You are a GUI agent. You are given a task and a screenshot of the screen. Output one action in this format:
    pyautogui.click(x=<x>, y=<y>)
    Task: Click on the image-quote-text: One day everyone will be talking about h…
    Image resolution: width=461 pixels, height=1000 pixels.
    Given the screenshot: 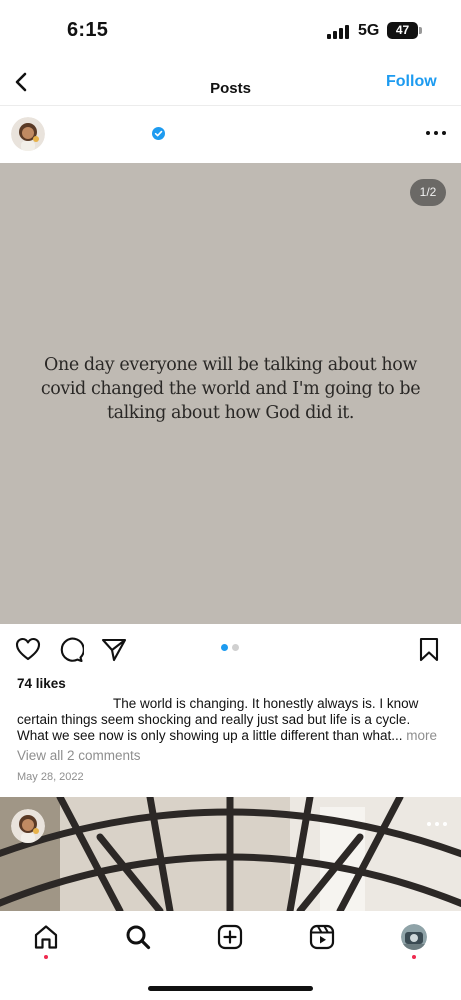 What is the action you would take?
    pyautogui.click(x=230, y=389)
    